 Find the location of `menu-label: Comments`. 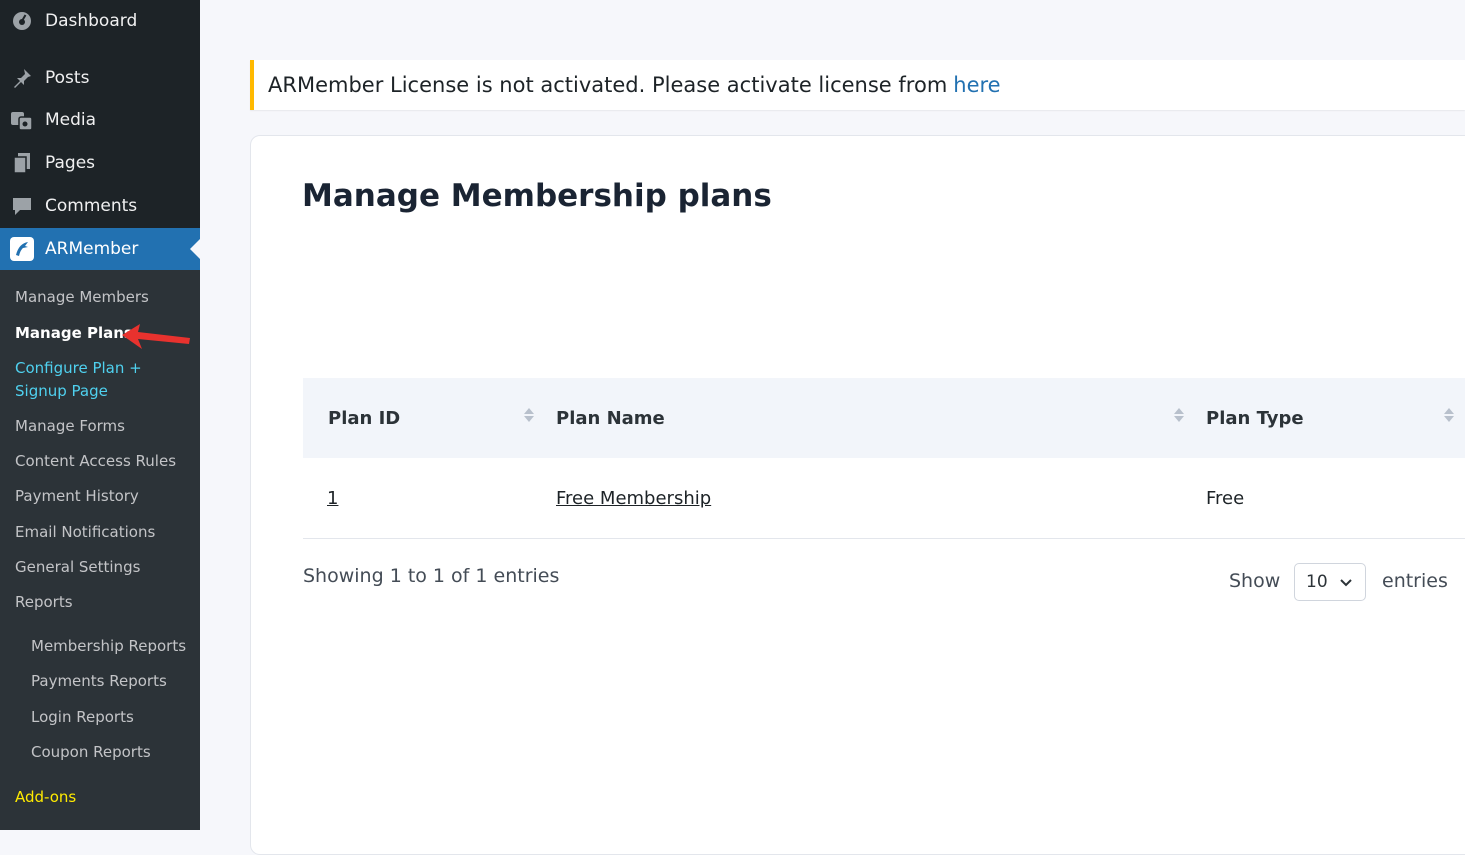

menu-label: Comments is located at coordinates (91, 206).